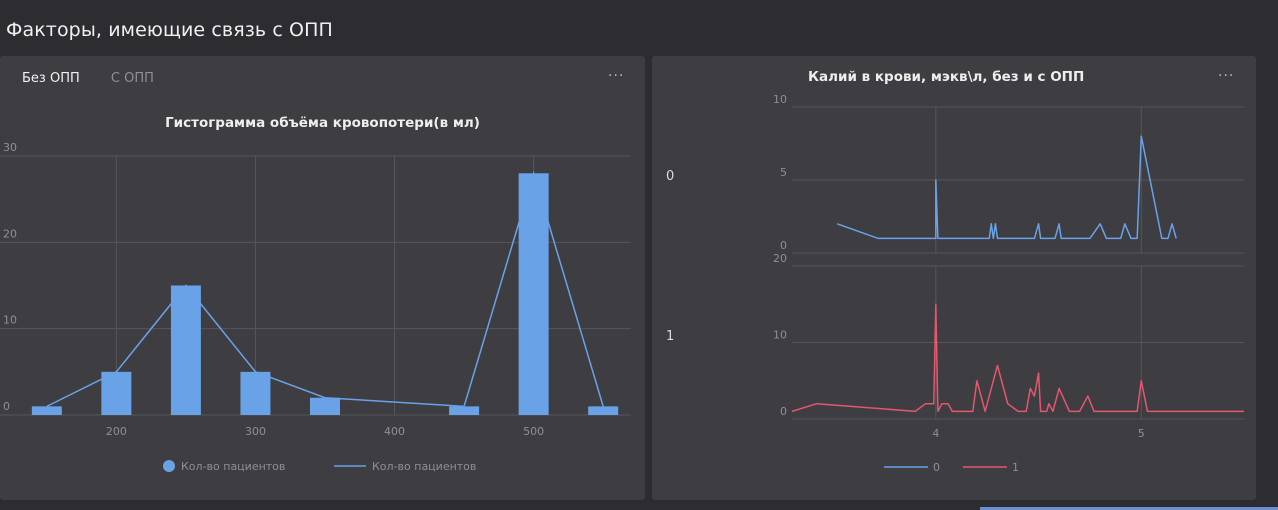 The width and height of the screenshot is (1278, 510). What do you see at coordinates (783, 172) in the screenshot?
I see `y-tick-label: 5` at bounding box center [783, 172].